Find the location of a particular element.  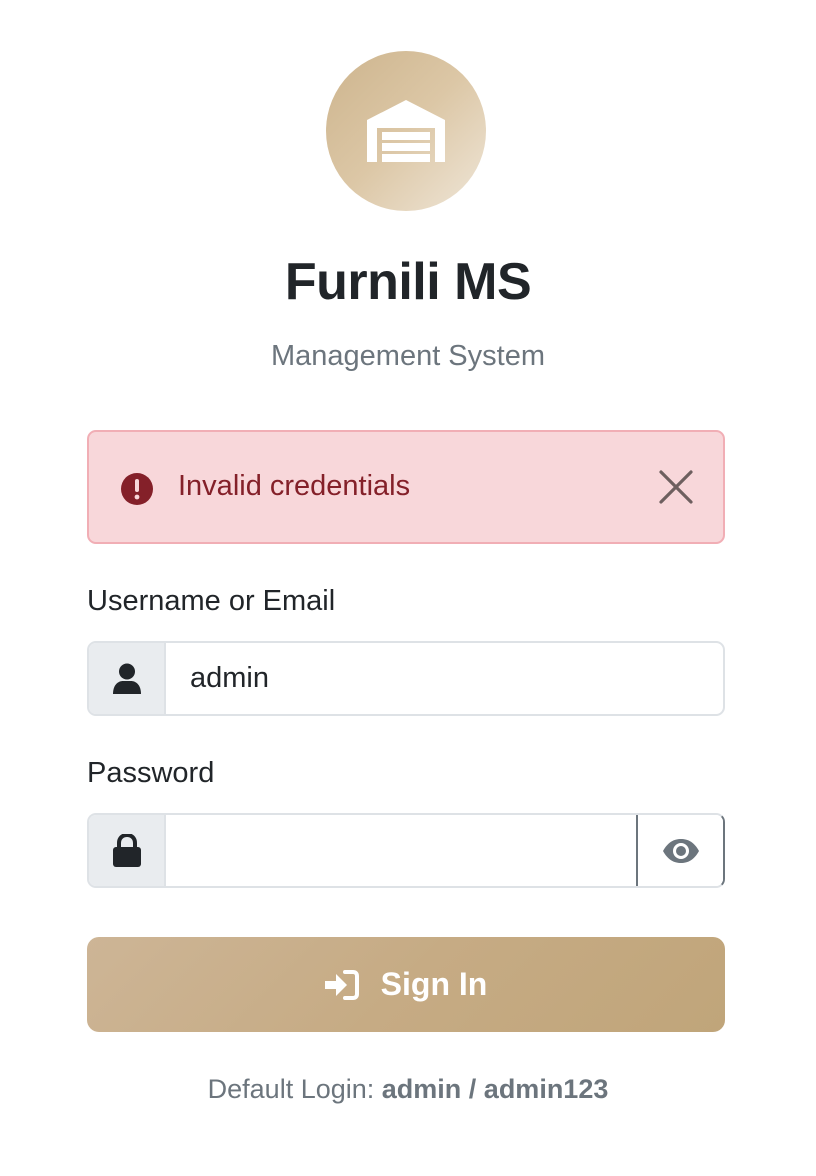

hint-password: admin123 is located at coordinates (546, 1089).